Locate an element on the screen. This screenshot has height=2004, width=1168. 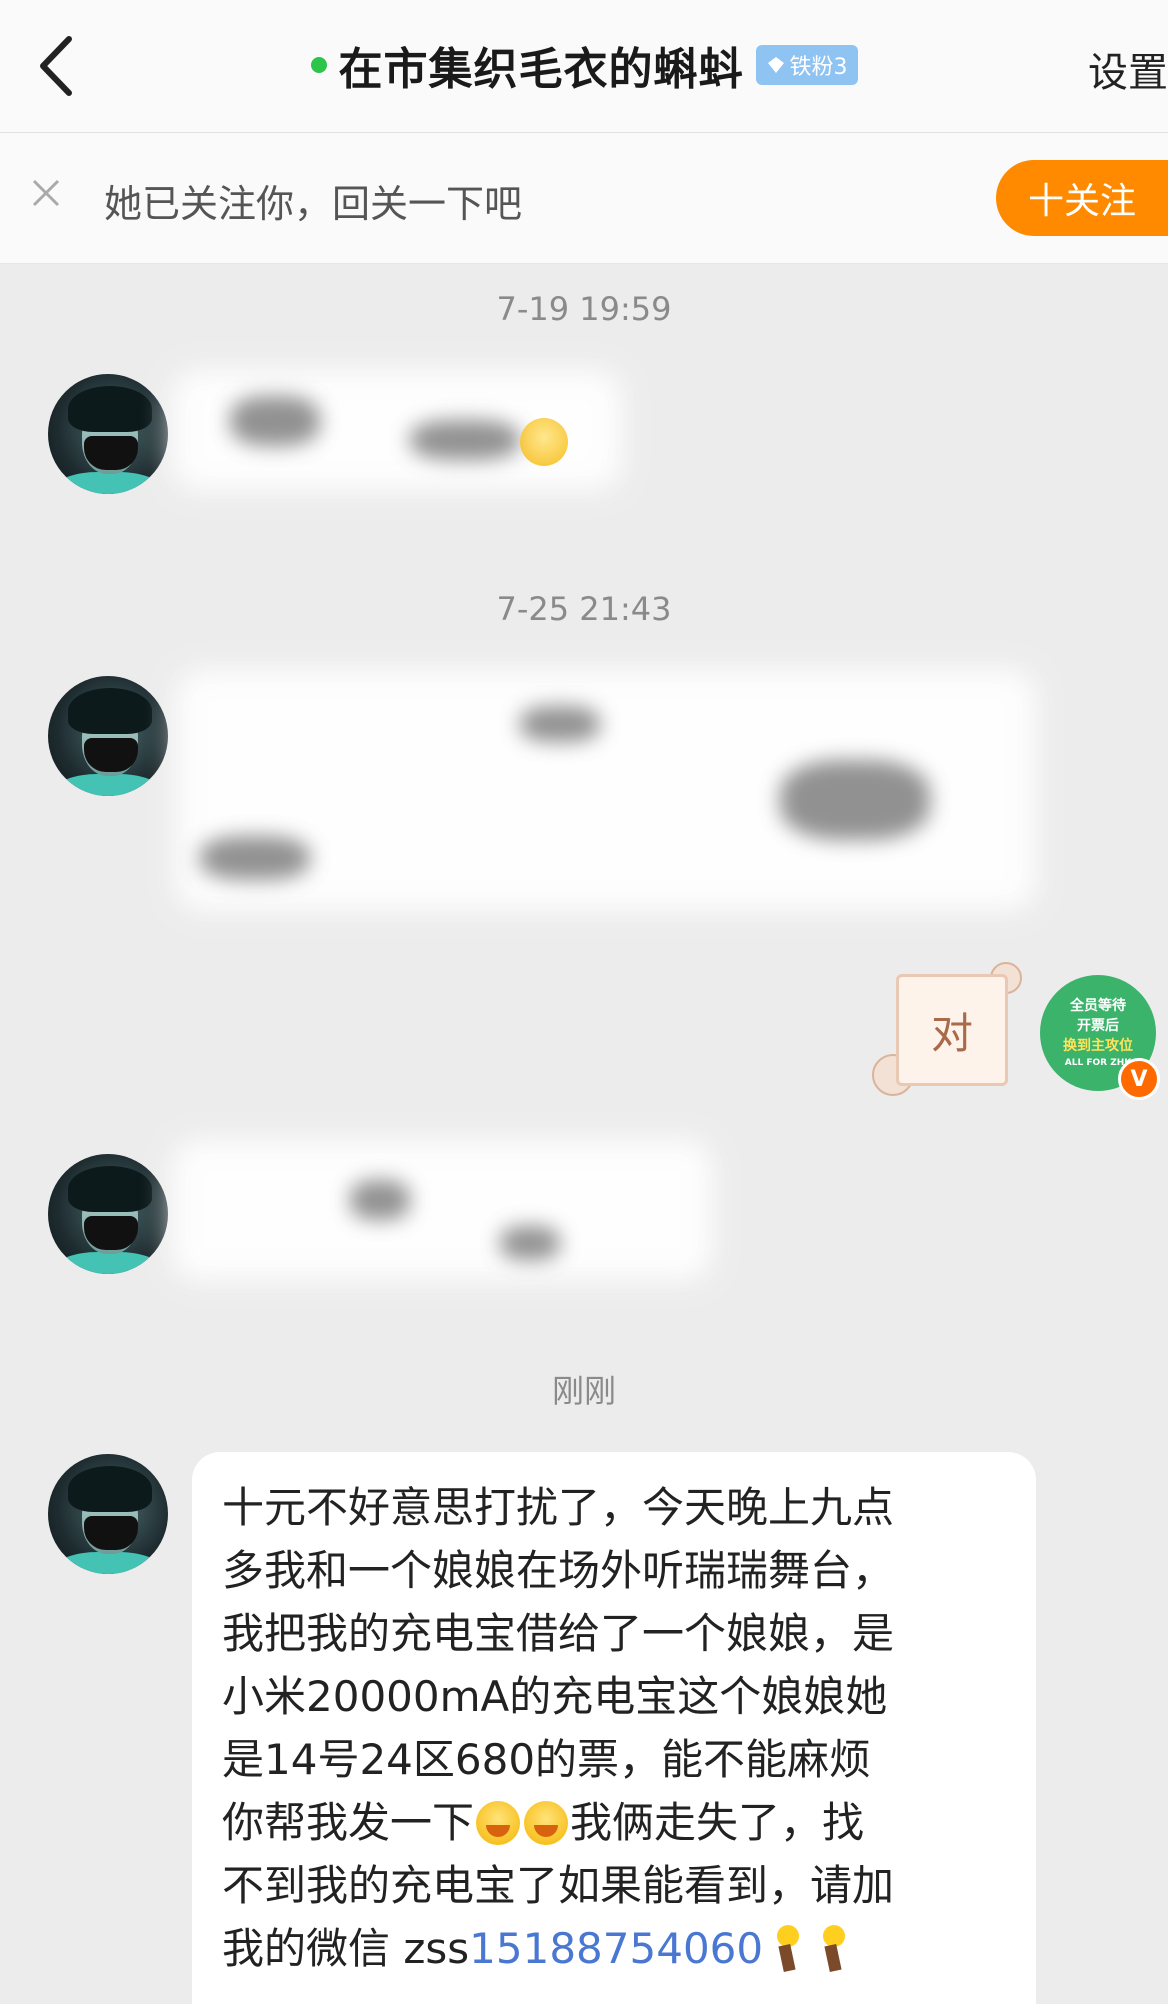
chat-header: 在市集织毛衣的蝌蚪 铁粉3 设置 is located at coordinates (584, 66).